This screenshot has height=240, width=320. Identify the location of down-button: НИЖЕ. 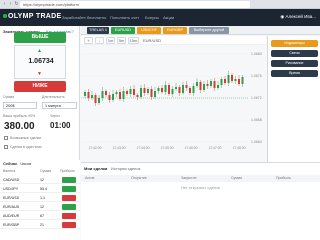
(40, 86).